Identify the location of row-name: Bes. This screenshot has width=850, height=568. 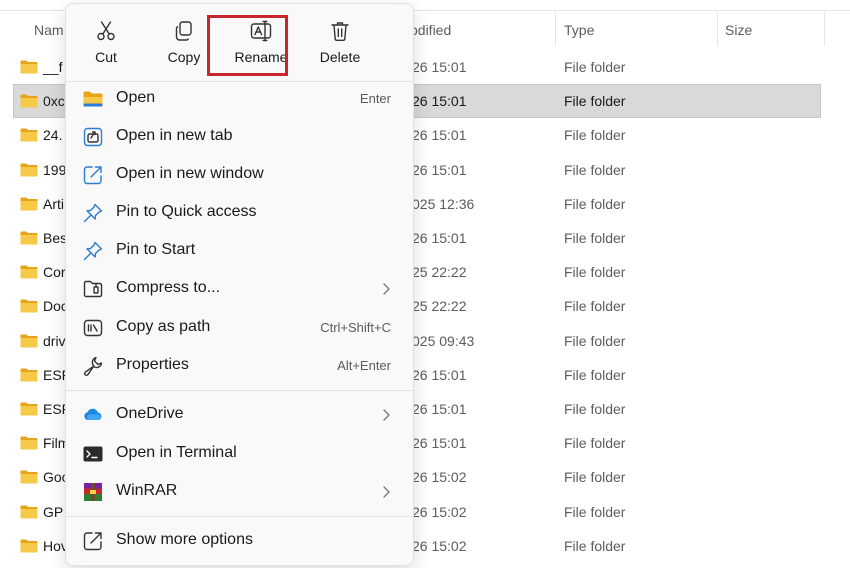
(55, 238).